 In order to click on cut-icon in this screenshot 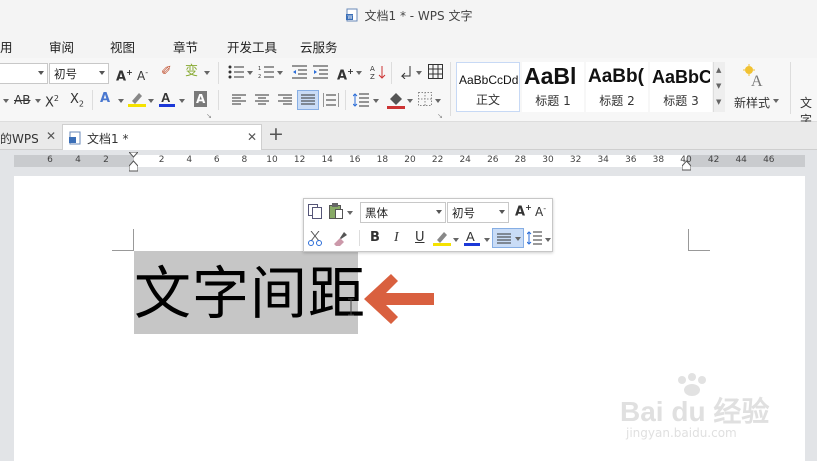, I will do `click(315, 238)`.